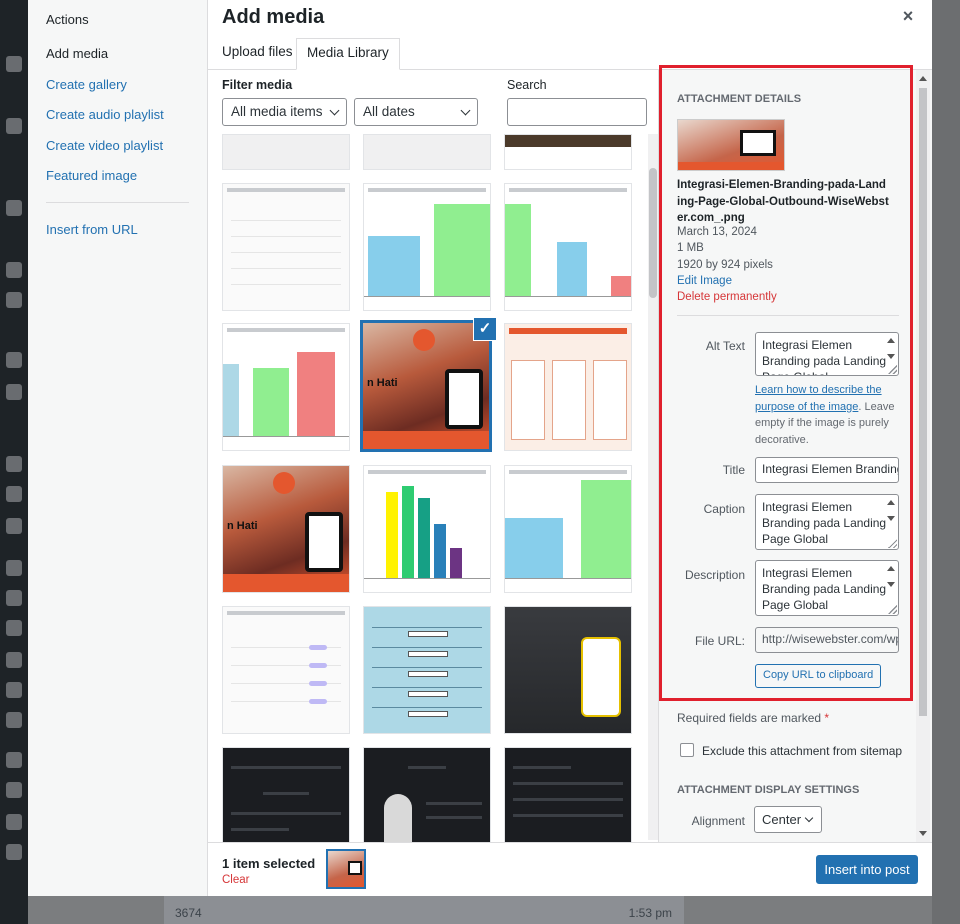 The width and height of the screenshot is (960, 924). Describe the element at coordinates (923, 833) in the screenshot. I see `scroll-down-icon` at that location.